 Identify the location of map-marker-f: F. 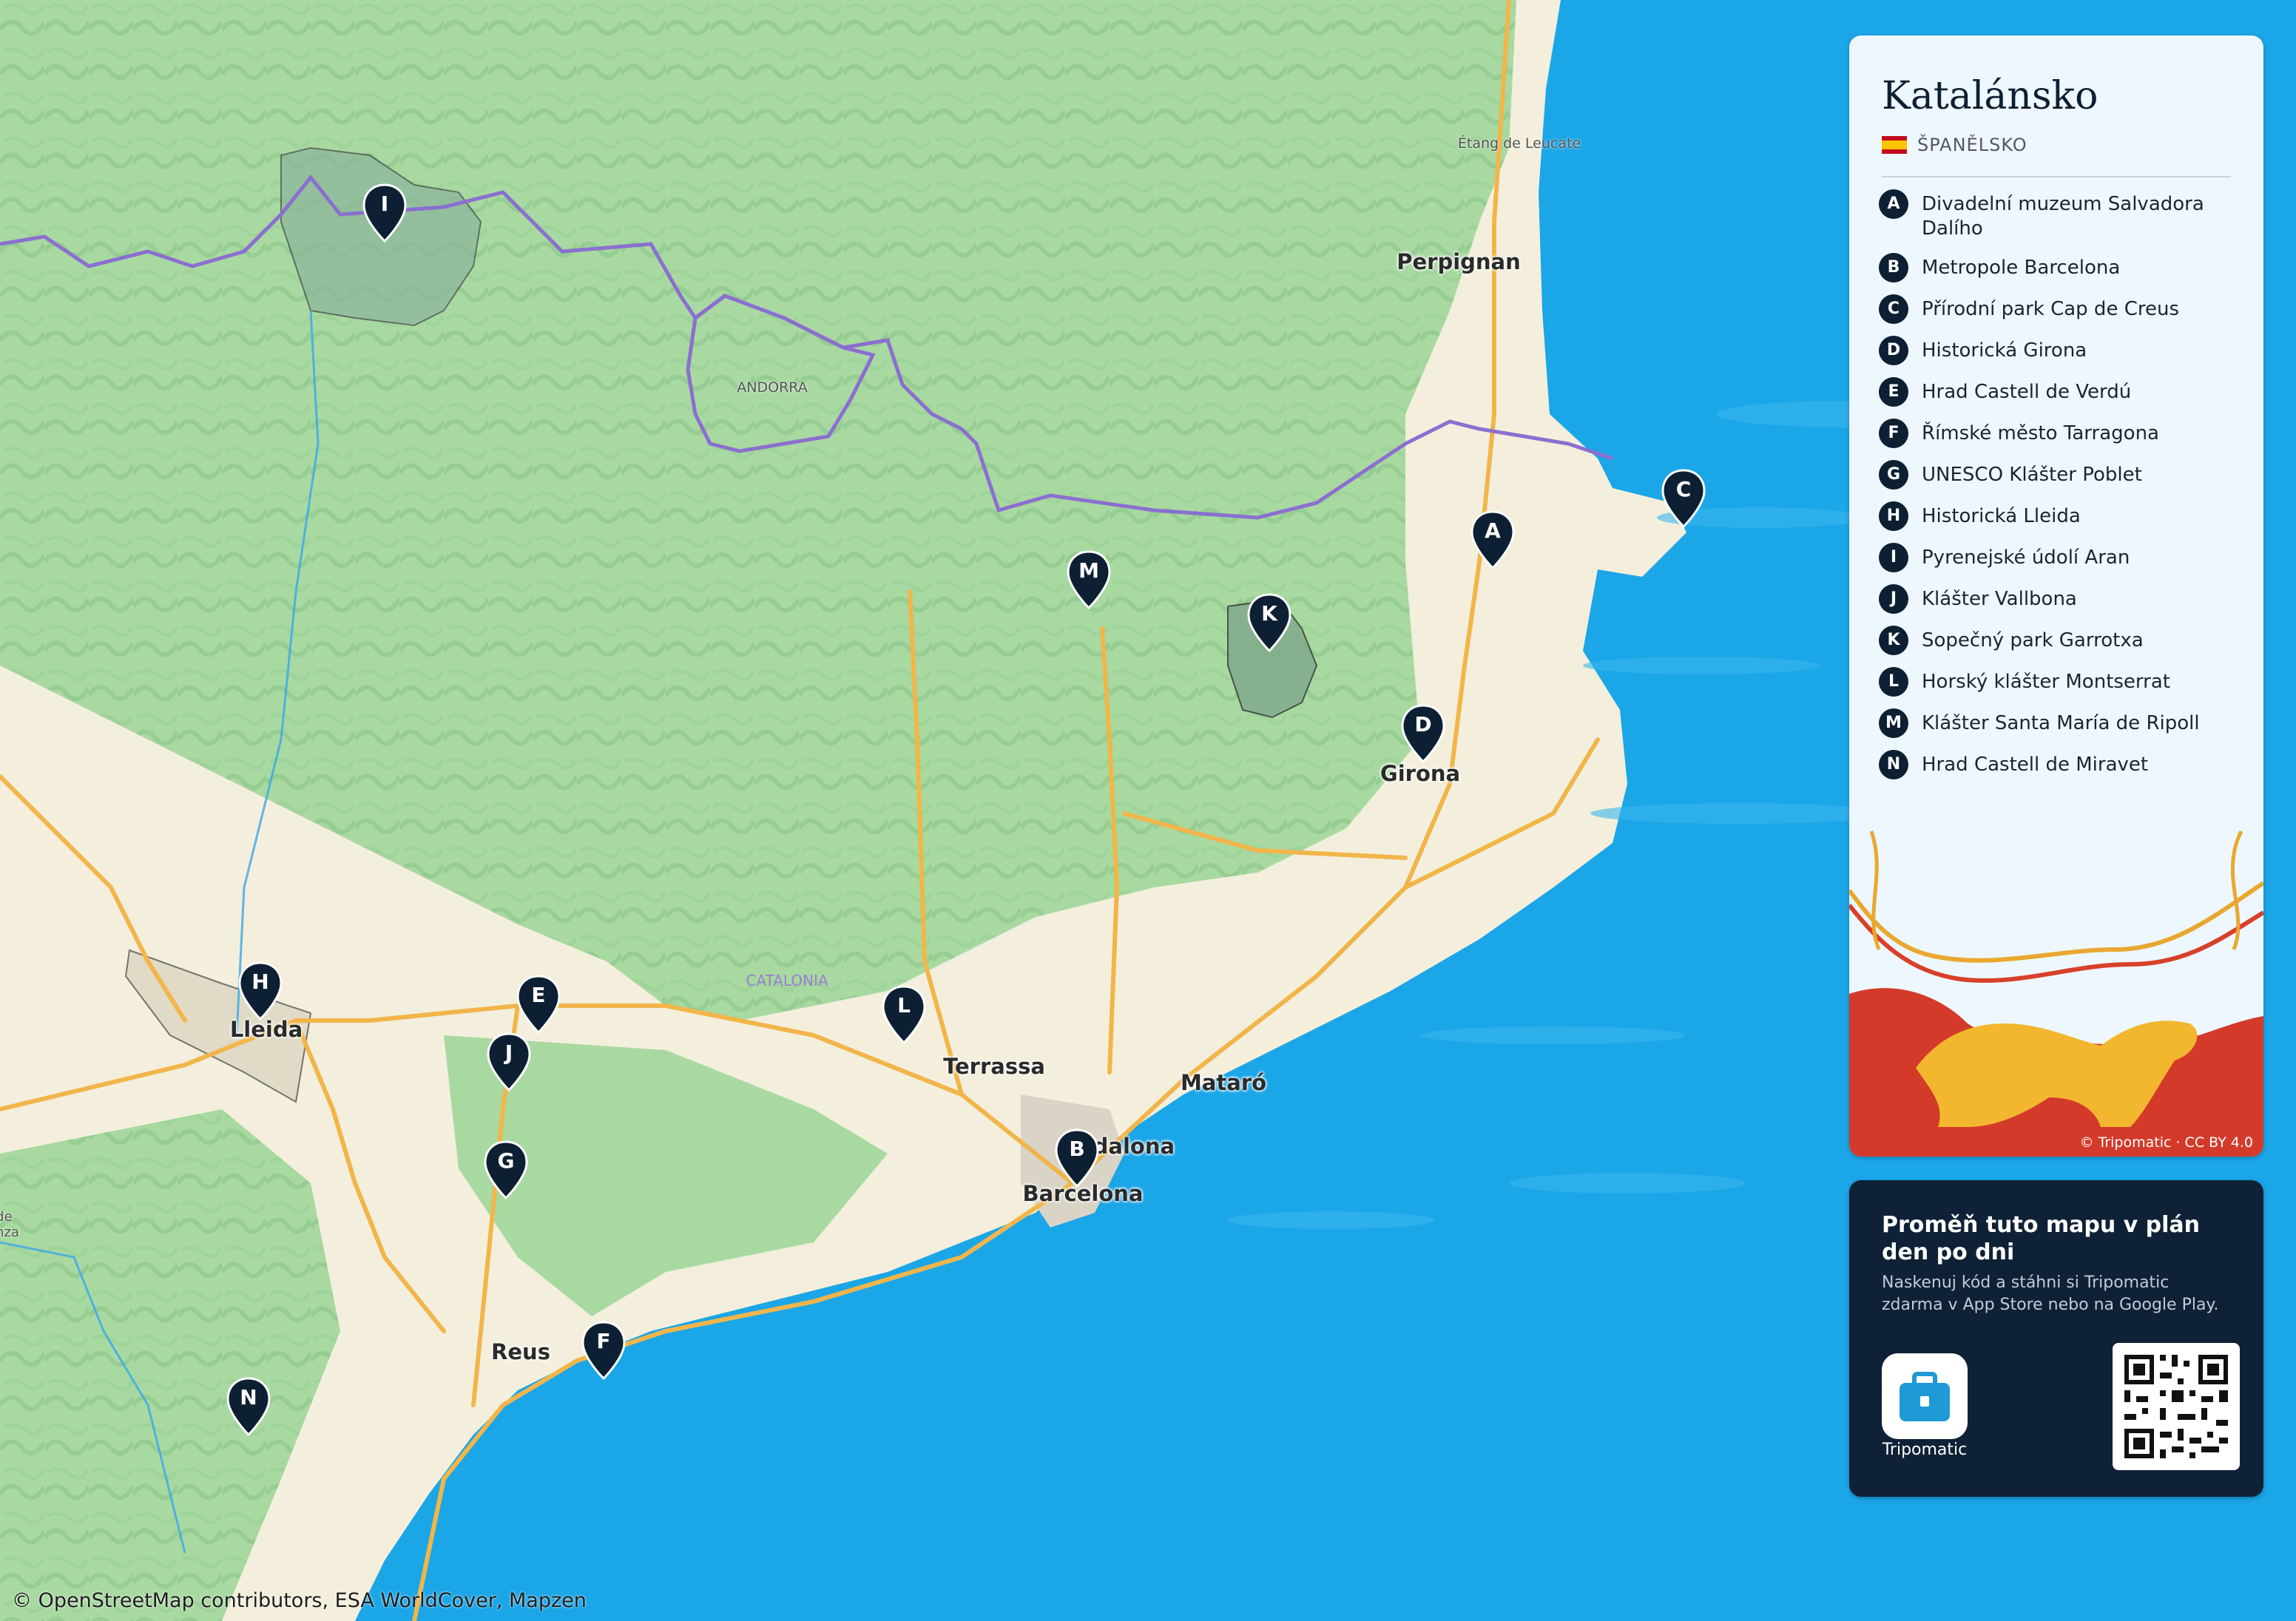
(603, 1350).